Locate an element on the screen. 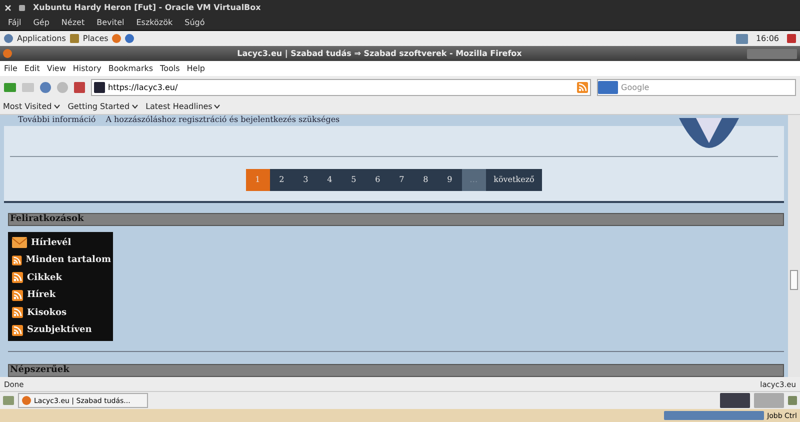 Image resolution: width=800 pixels, height=422 pixels. address-field: https://lacyc3.eu/ is located at coordinates (341, 87).